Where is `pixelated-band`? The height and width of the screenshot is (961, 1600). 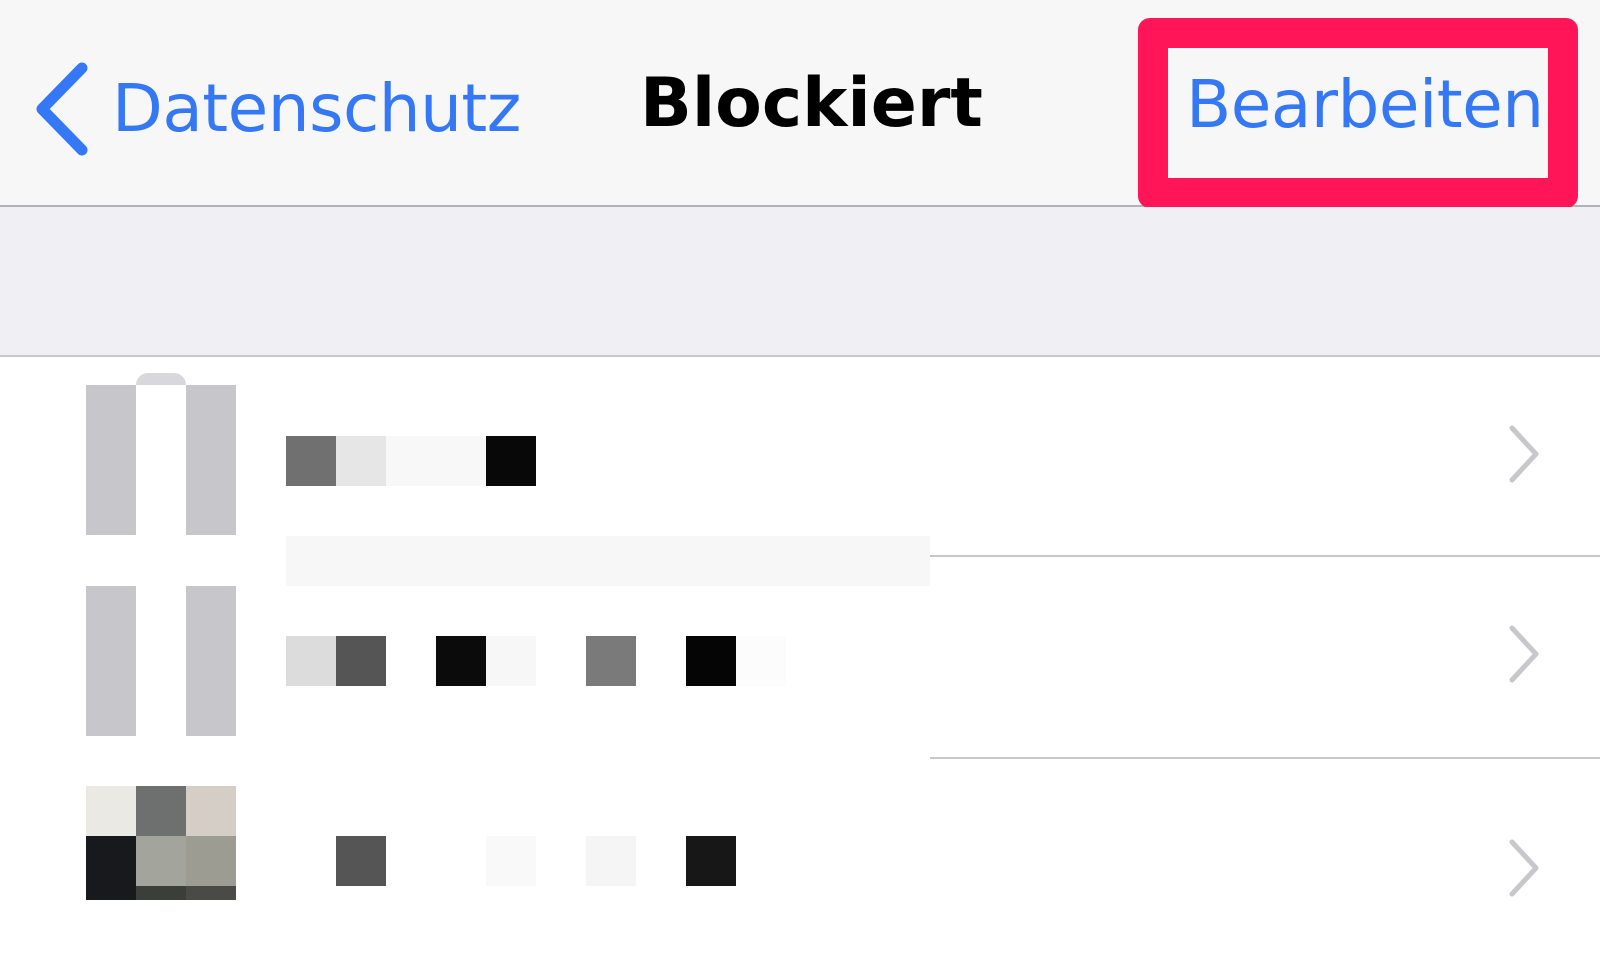 pixelated-band is located at coordinates (608, 561).